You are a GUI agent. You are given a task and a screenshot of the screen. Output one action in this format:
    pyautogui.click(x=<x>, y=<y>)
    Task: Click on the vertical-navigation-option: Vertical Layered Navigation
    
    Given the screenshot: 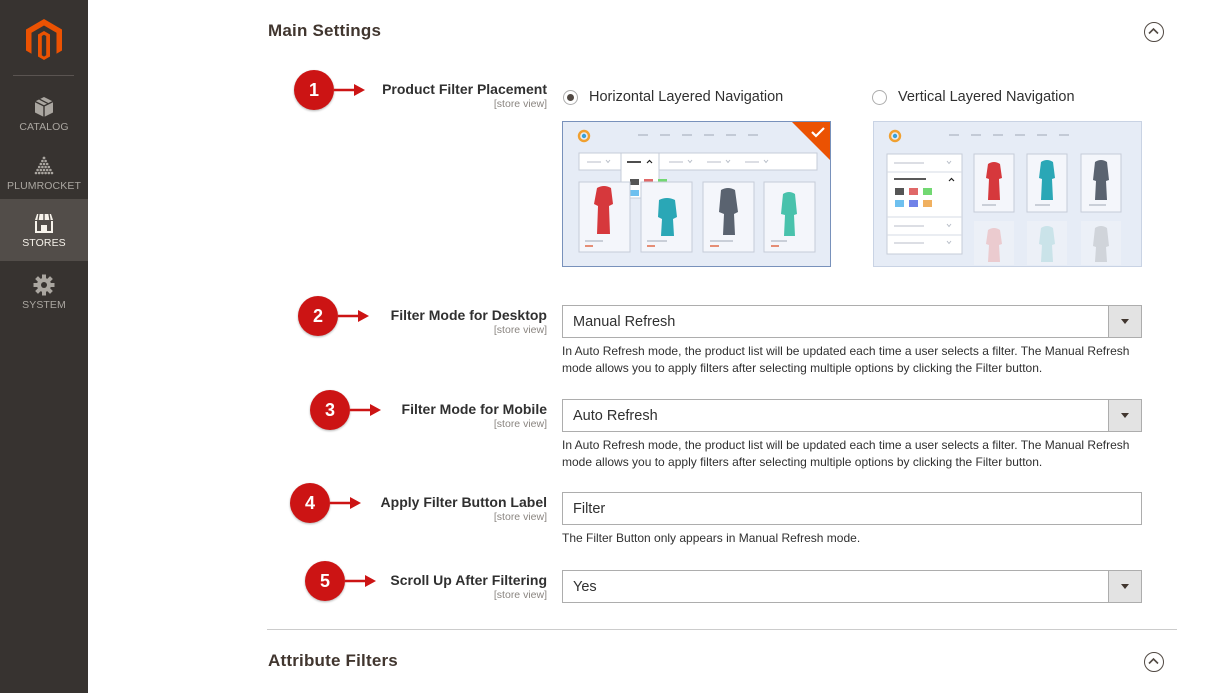 What is the action you would take?
    pyautogui.click(x=973, y=97)
    